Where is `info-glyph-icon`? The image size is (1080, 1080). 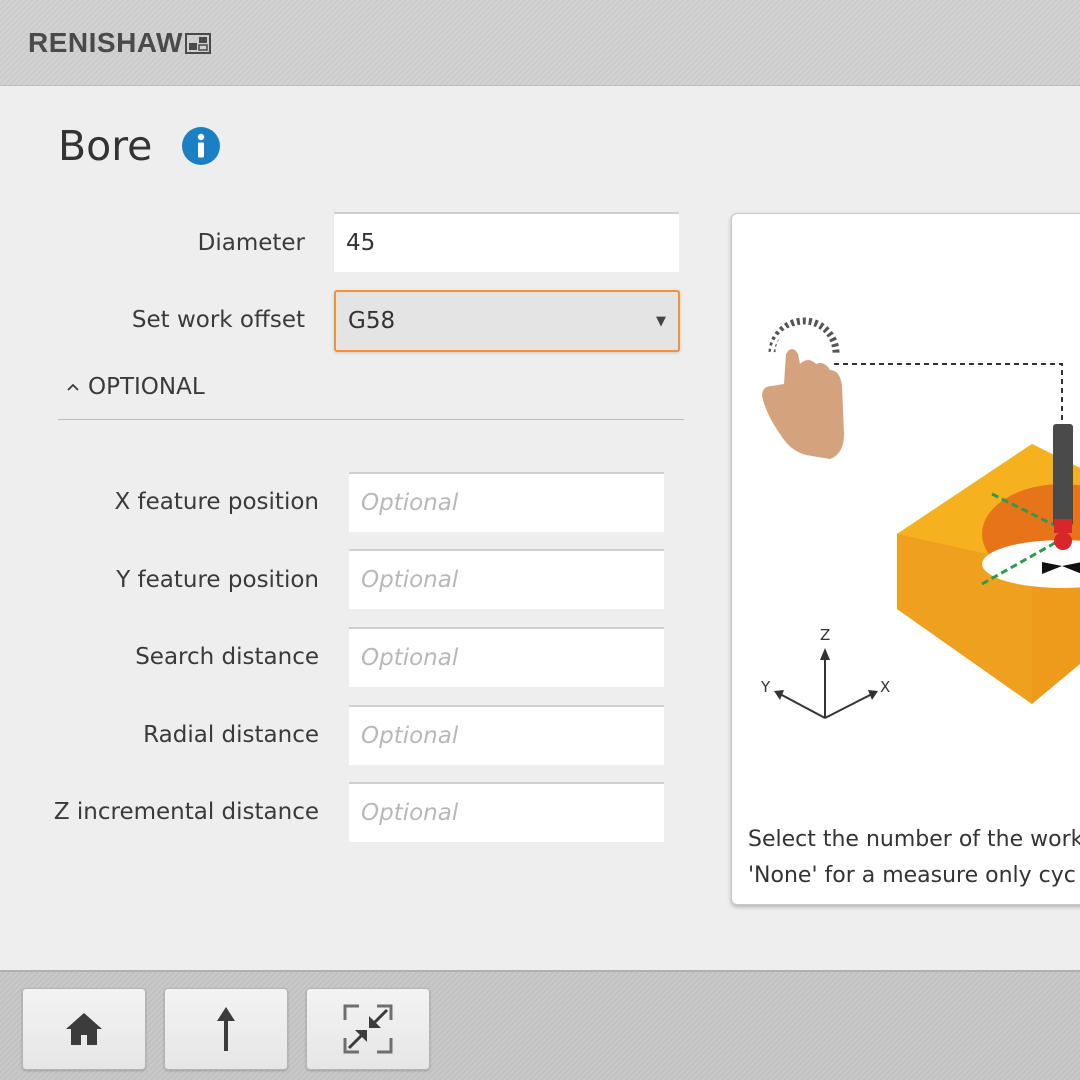
info-glyph-icon is located at coordinates (201, 145).